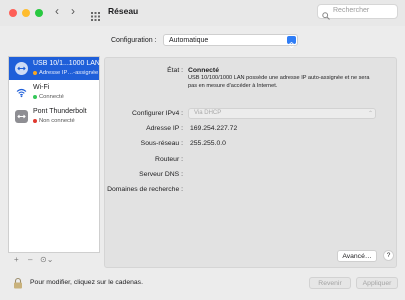 The width and height of the screenshot is (405, 300). What do you see at coordinates (54, 260) in the screenshot?
I see `service-toolbar` at bounding box center [54, 260].